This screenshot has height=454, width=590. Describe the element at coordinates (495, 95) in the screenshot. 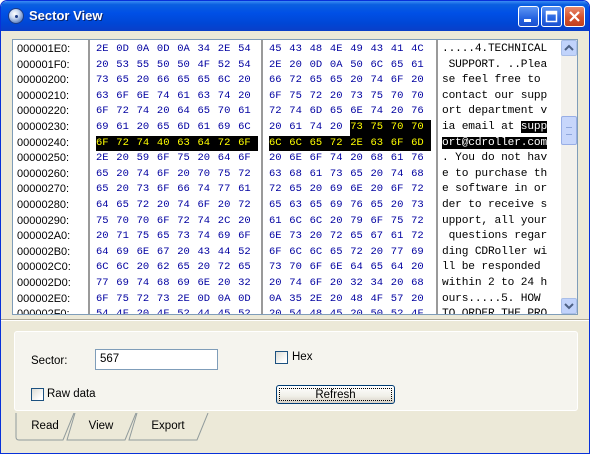

I see `ascii-row: contact our supp` at that location.